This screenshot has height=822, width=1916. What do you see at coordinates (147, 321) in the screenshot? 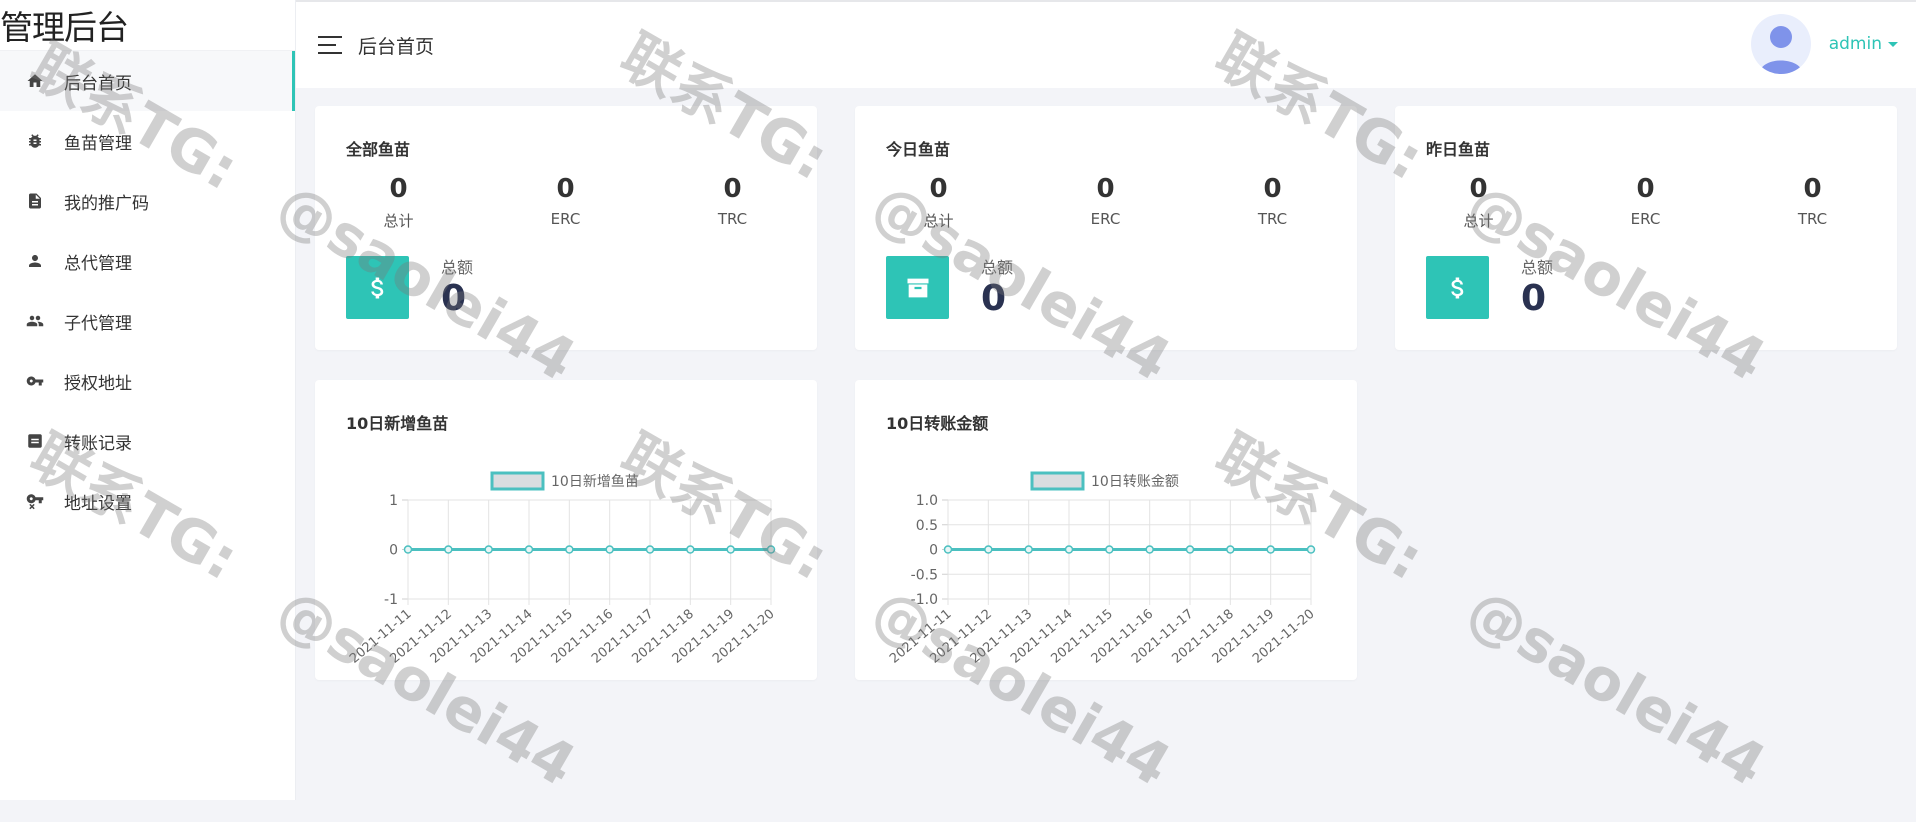
I see `sidebar-item-sub-agent: 子代管理` at bounding box center [147, 321].